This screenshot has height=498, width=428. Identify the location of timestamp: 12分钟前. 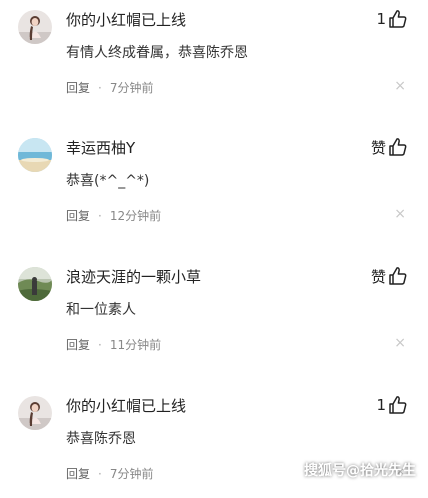
(135, 216).